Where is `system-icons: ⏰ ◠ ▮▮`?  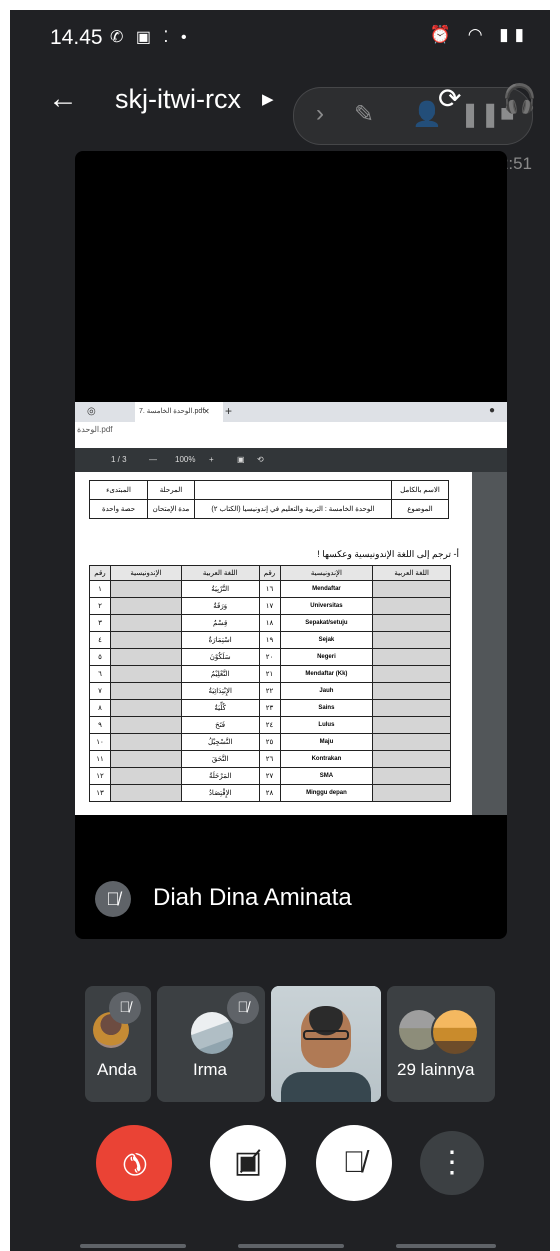
system-icons: ⏰ ◠ ▮▮ is located at coordinates (479, 34).